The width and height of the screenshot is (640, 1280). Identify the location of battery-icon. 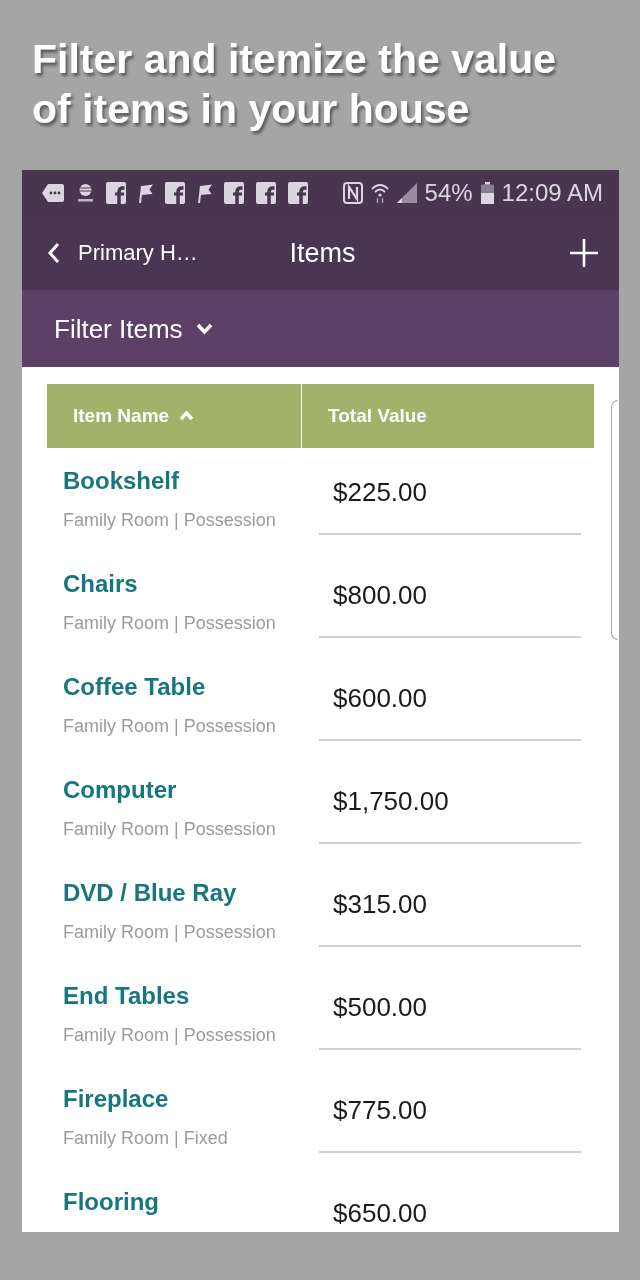
(487, 192).